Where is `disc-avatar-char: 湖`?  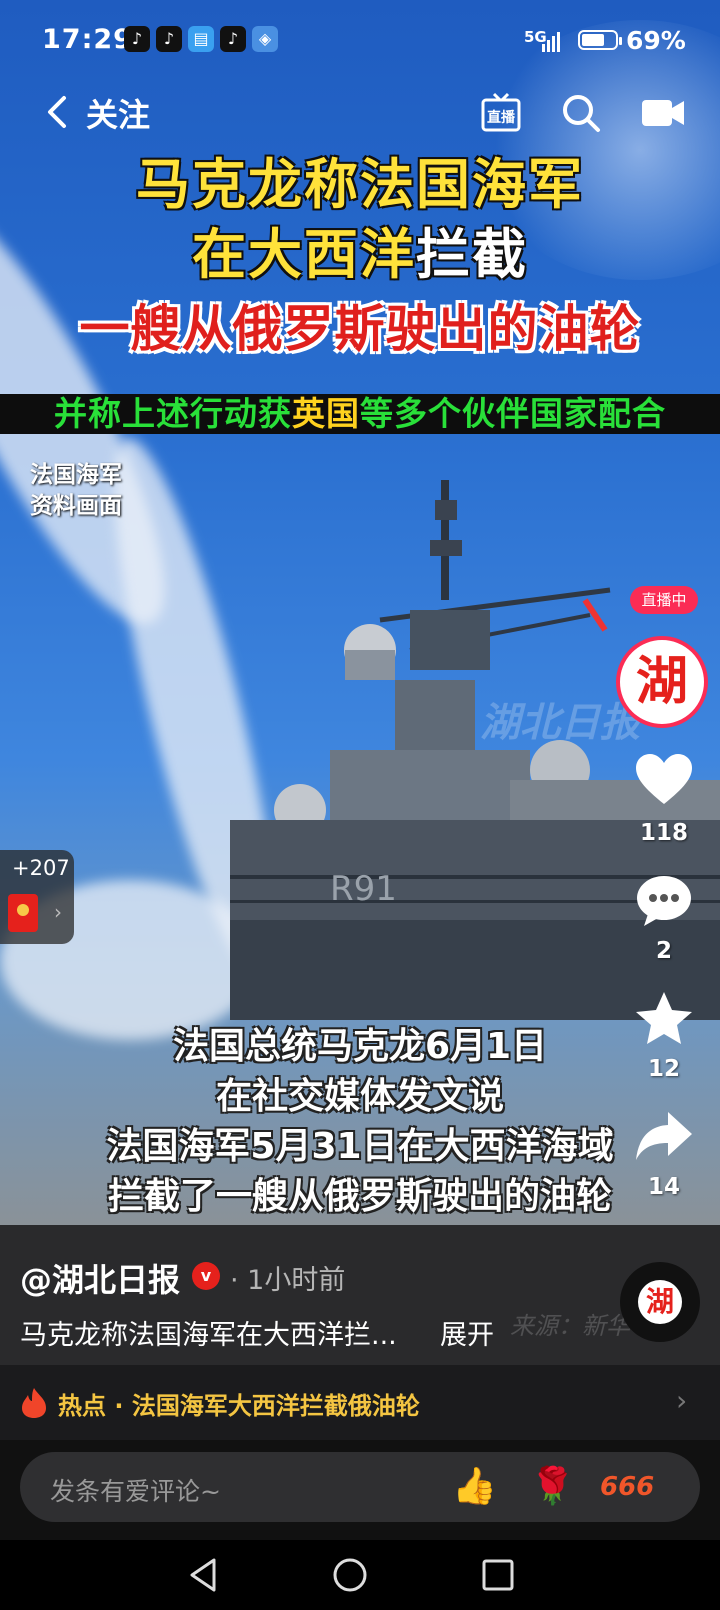
disc-avatar-char: 湖 is located at coordinates (660, 1302).